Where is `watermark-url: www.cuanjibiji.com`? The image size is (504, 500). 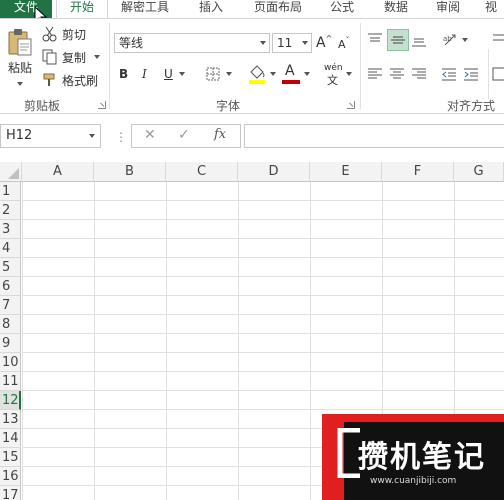
watermark-url: www.cuanjibiji.com is located at coordinates (413, 481).